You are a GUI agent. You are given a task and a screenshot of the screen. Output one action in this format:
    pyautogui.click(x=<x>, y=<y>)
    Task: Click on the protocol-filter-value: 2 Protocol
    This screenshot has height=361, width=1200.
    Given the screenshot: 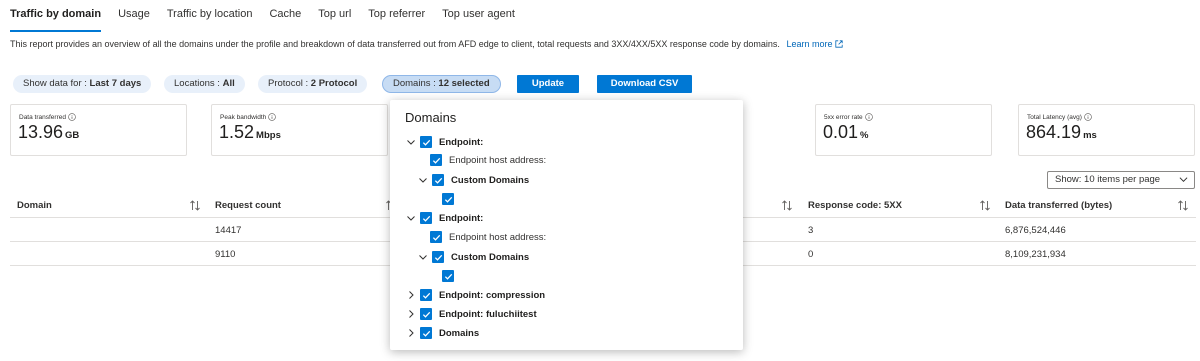 What is the action you would take?
    pyautogui.click(x=334, y=83)
    